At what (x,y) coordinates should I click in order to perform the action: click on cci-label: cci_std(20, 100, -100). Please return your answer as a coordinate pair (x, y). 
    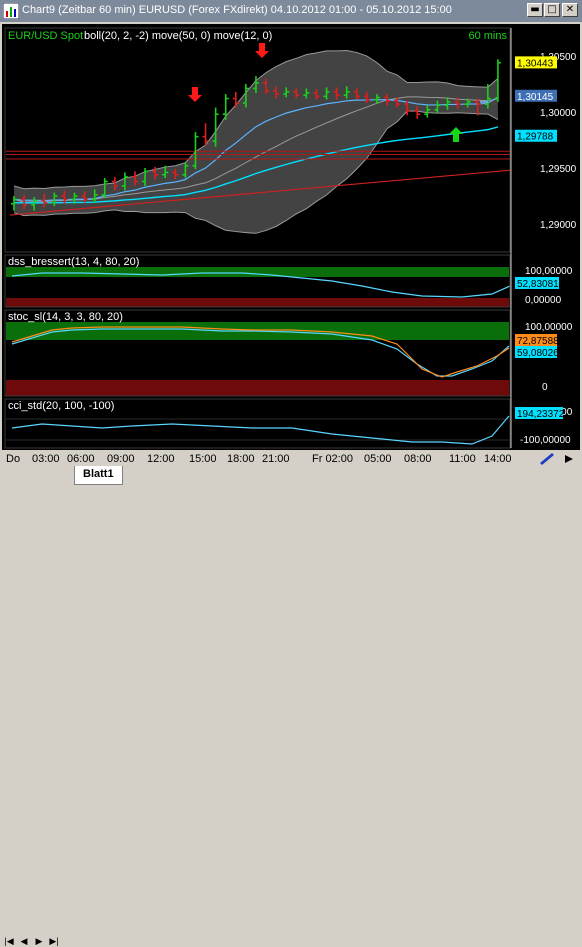
    Looking at the image, I should click on (61, 406).